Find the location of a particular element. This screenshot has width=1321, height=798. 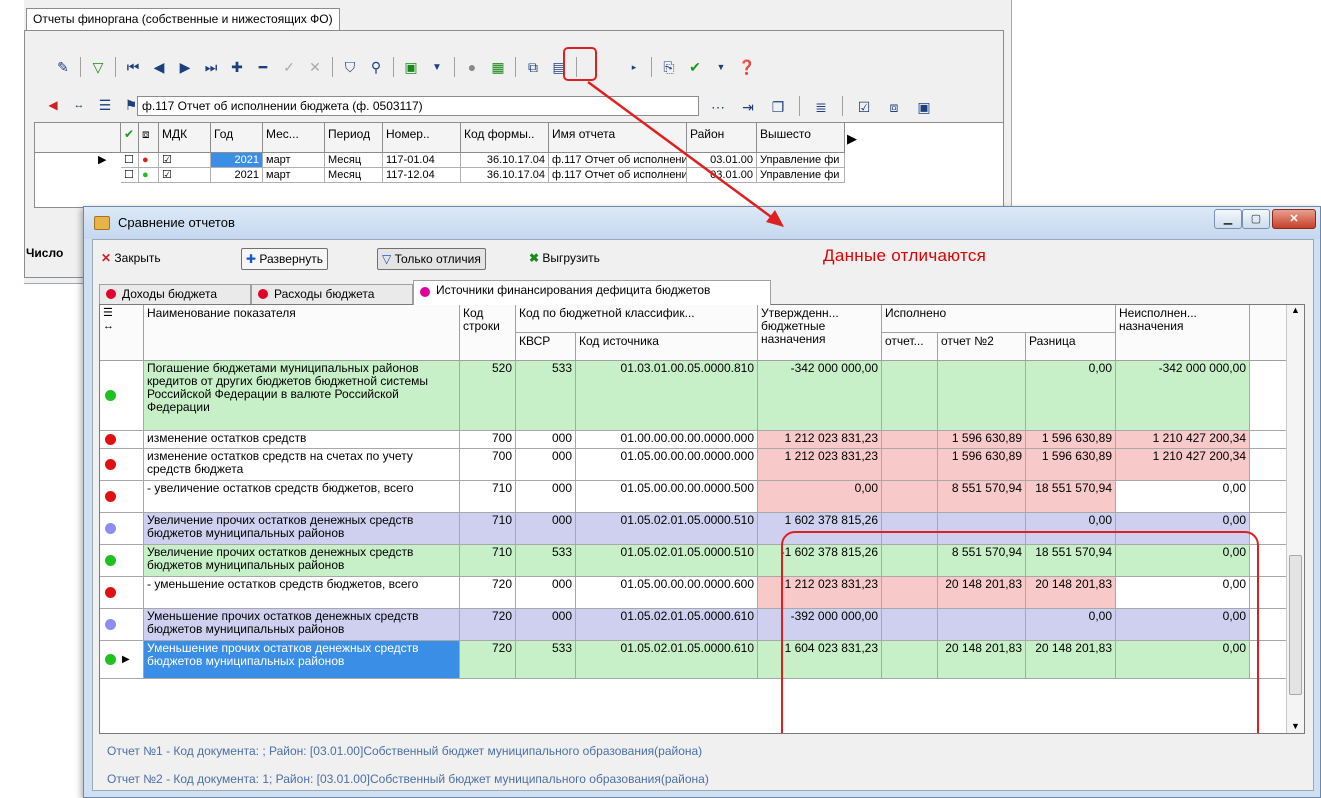

tab-income: Доходы бюджета is located at coordinates (175, 294).